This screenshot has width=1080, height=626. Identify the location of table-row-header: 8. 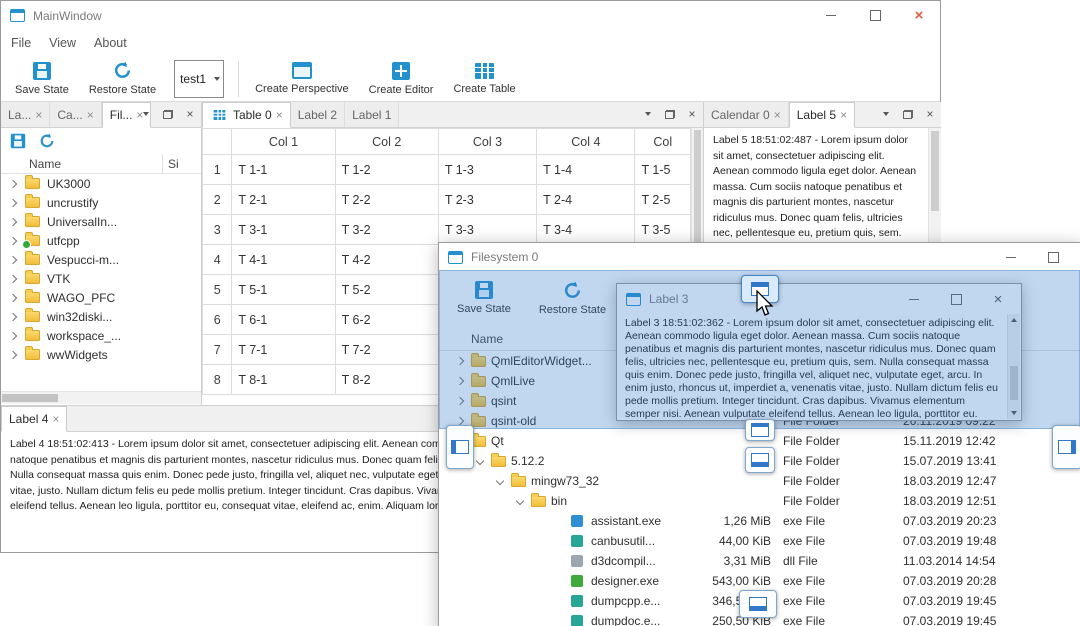
(217, 379).